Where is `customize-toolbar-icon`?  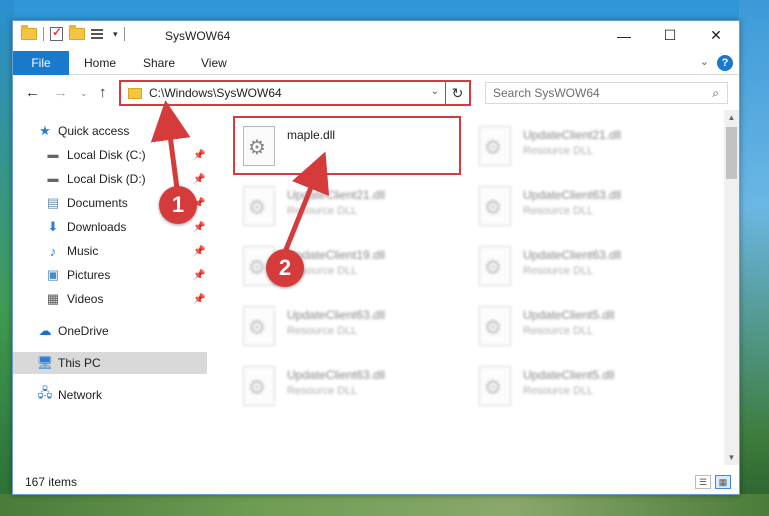 customize-toolbar-icon is located at coordinates (99, 34).